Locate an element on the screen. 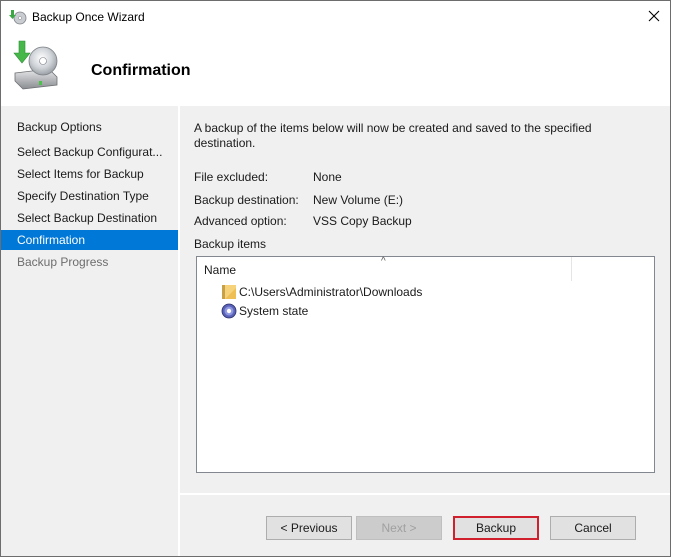 The height and width of the screenshot is (560, 675). nav-step-destination-type: Specify Destination Type is located at coordinates (89, 196).